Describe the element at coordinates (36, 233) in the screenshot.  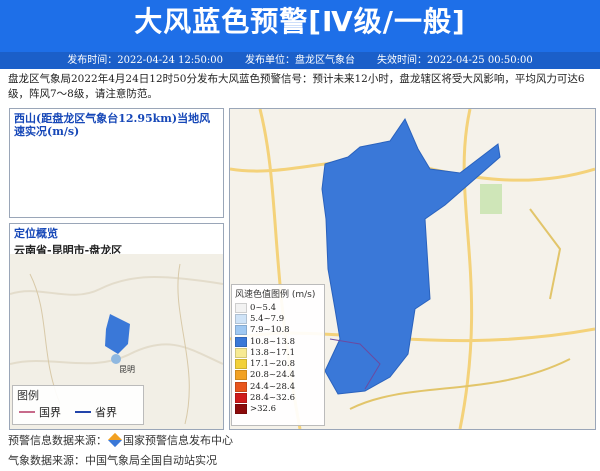
I see `location-panel-title: 定位概览` at that location.